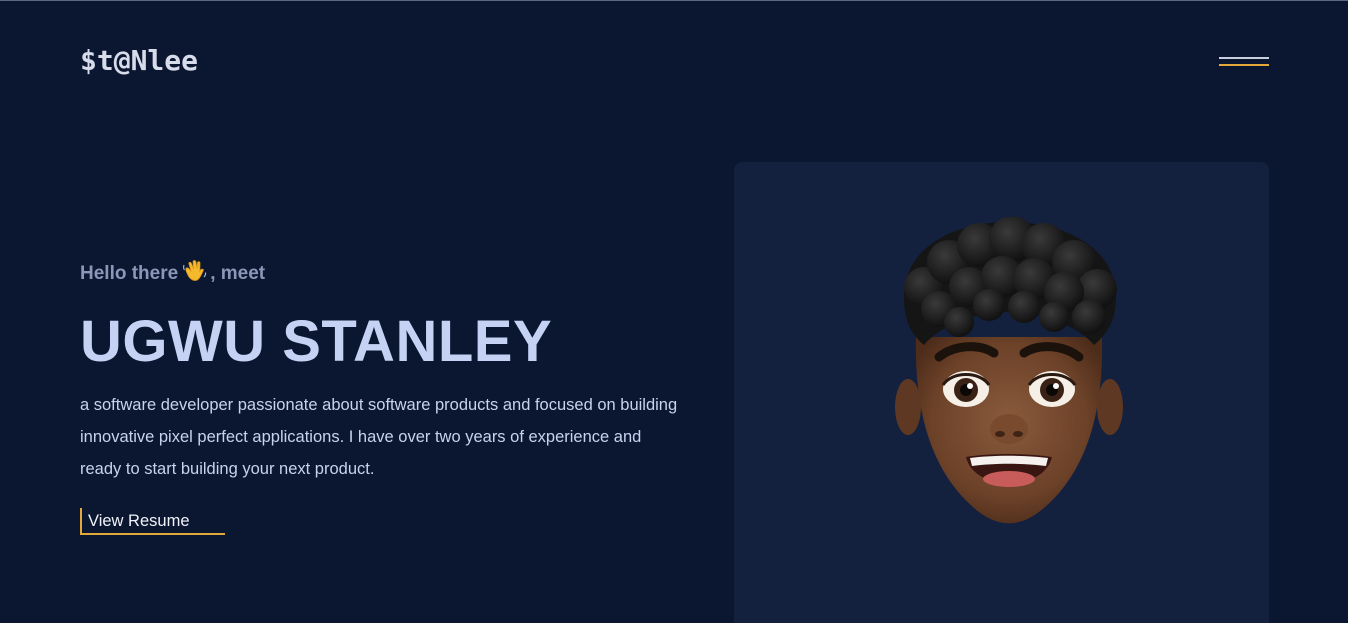 The width and height of the screenshot is (1348, 623). What do you see at coordinates (1009, 370) in the screenshot?
I see `memoji-avatar` at bounding box center [1009, 370].